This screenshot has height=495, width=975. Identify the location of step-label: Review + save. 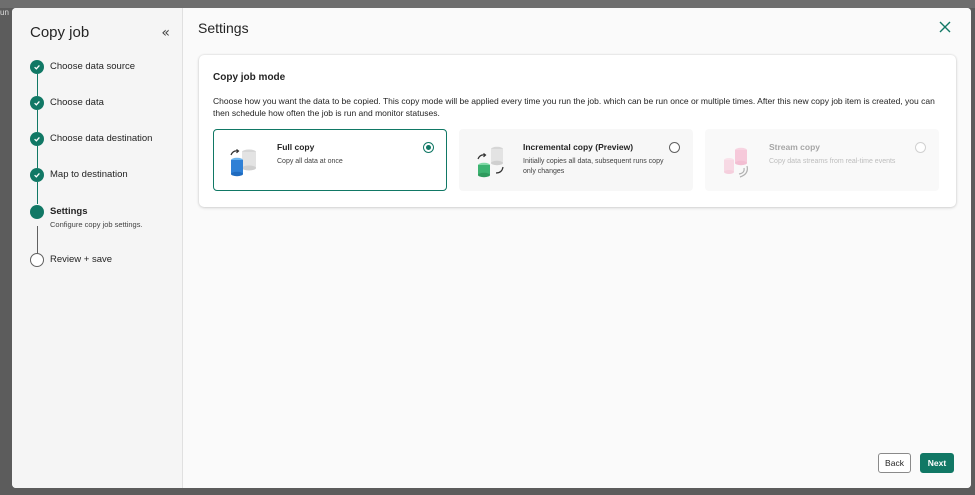
(81, 259).